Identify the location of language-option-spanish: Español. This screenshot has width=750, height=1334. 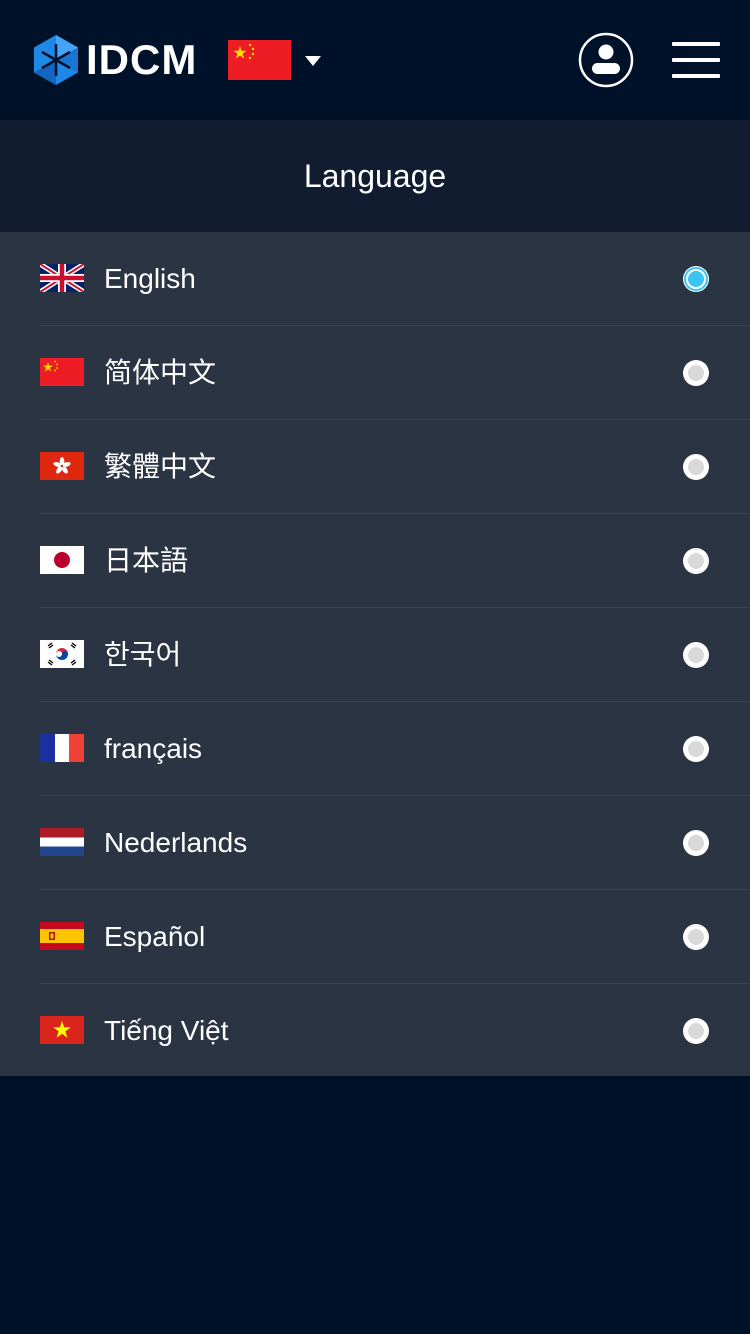
(375, 937).